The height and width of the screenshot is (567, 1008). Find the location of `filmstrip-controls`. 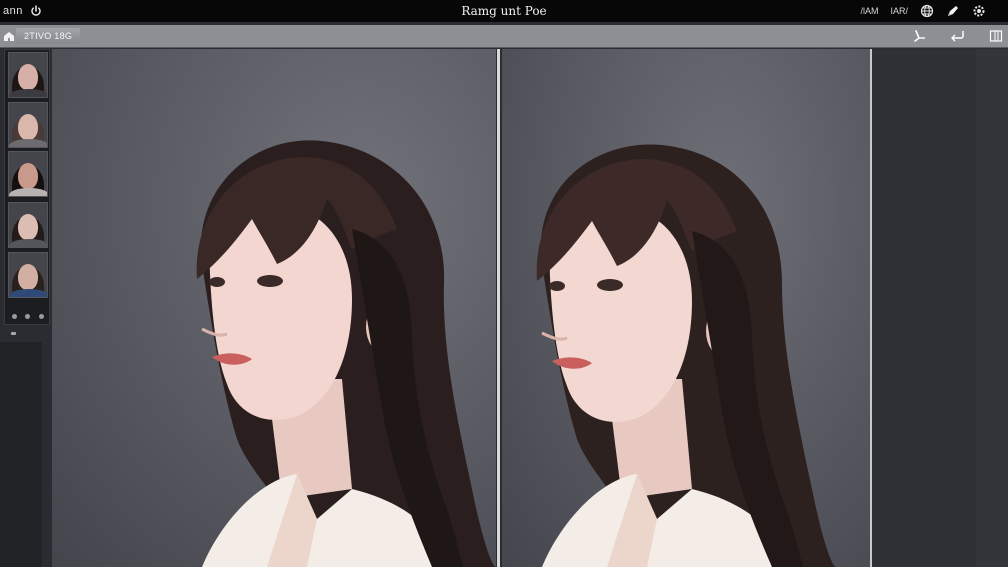

filmstrip-controls is located at coordinates (28, 316).